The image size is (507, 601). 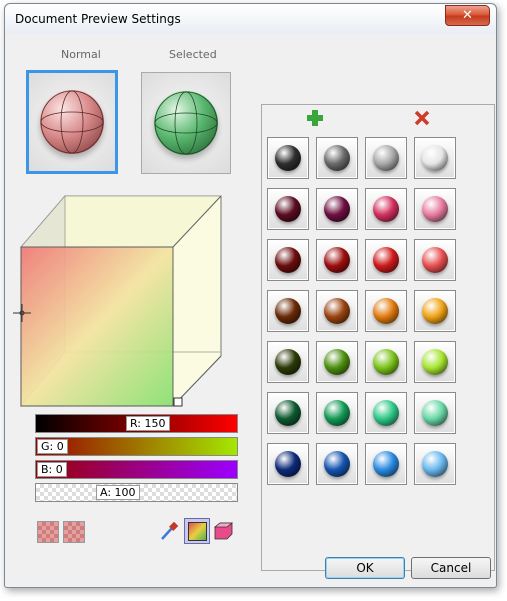 What do you see at coordinates (136, 446) in the screenshot?
I see `green-slider: G: 0` at bounding box center [136, 446].